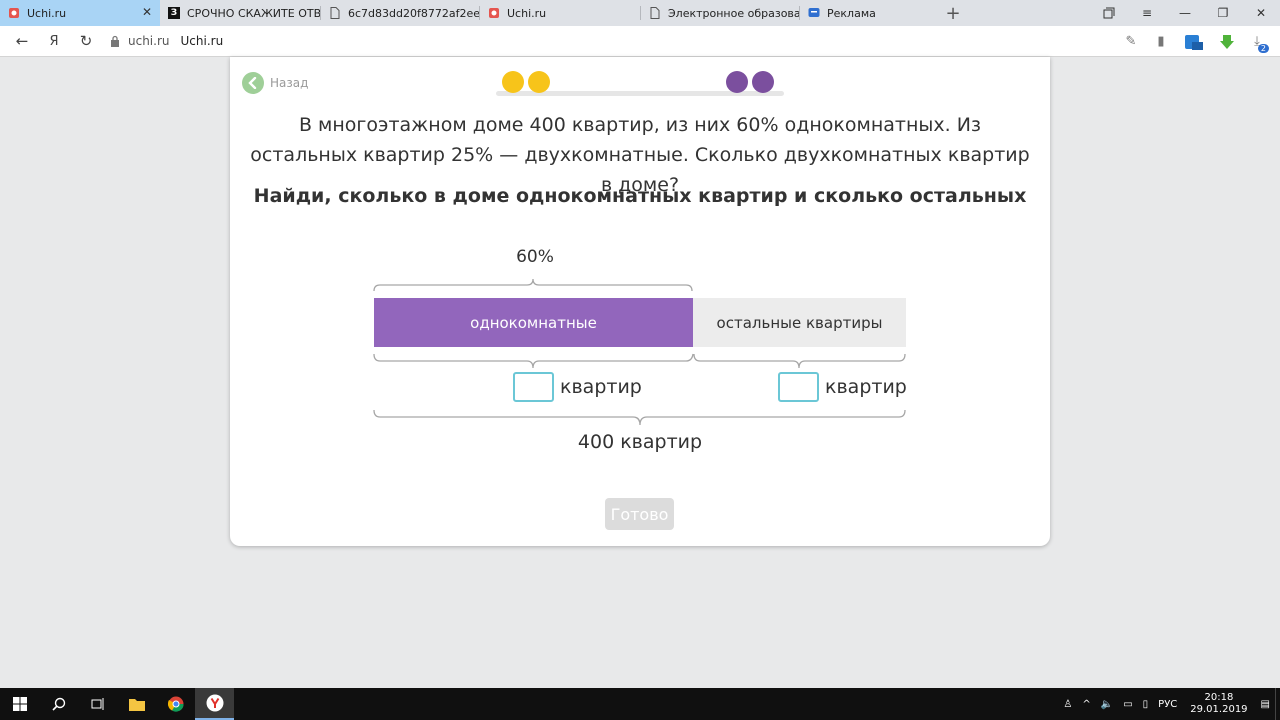 The width and height of the screenshot is (1280, 720). I want to click on url-host: uchi.ru, so click(149, 41).